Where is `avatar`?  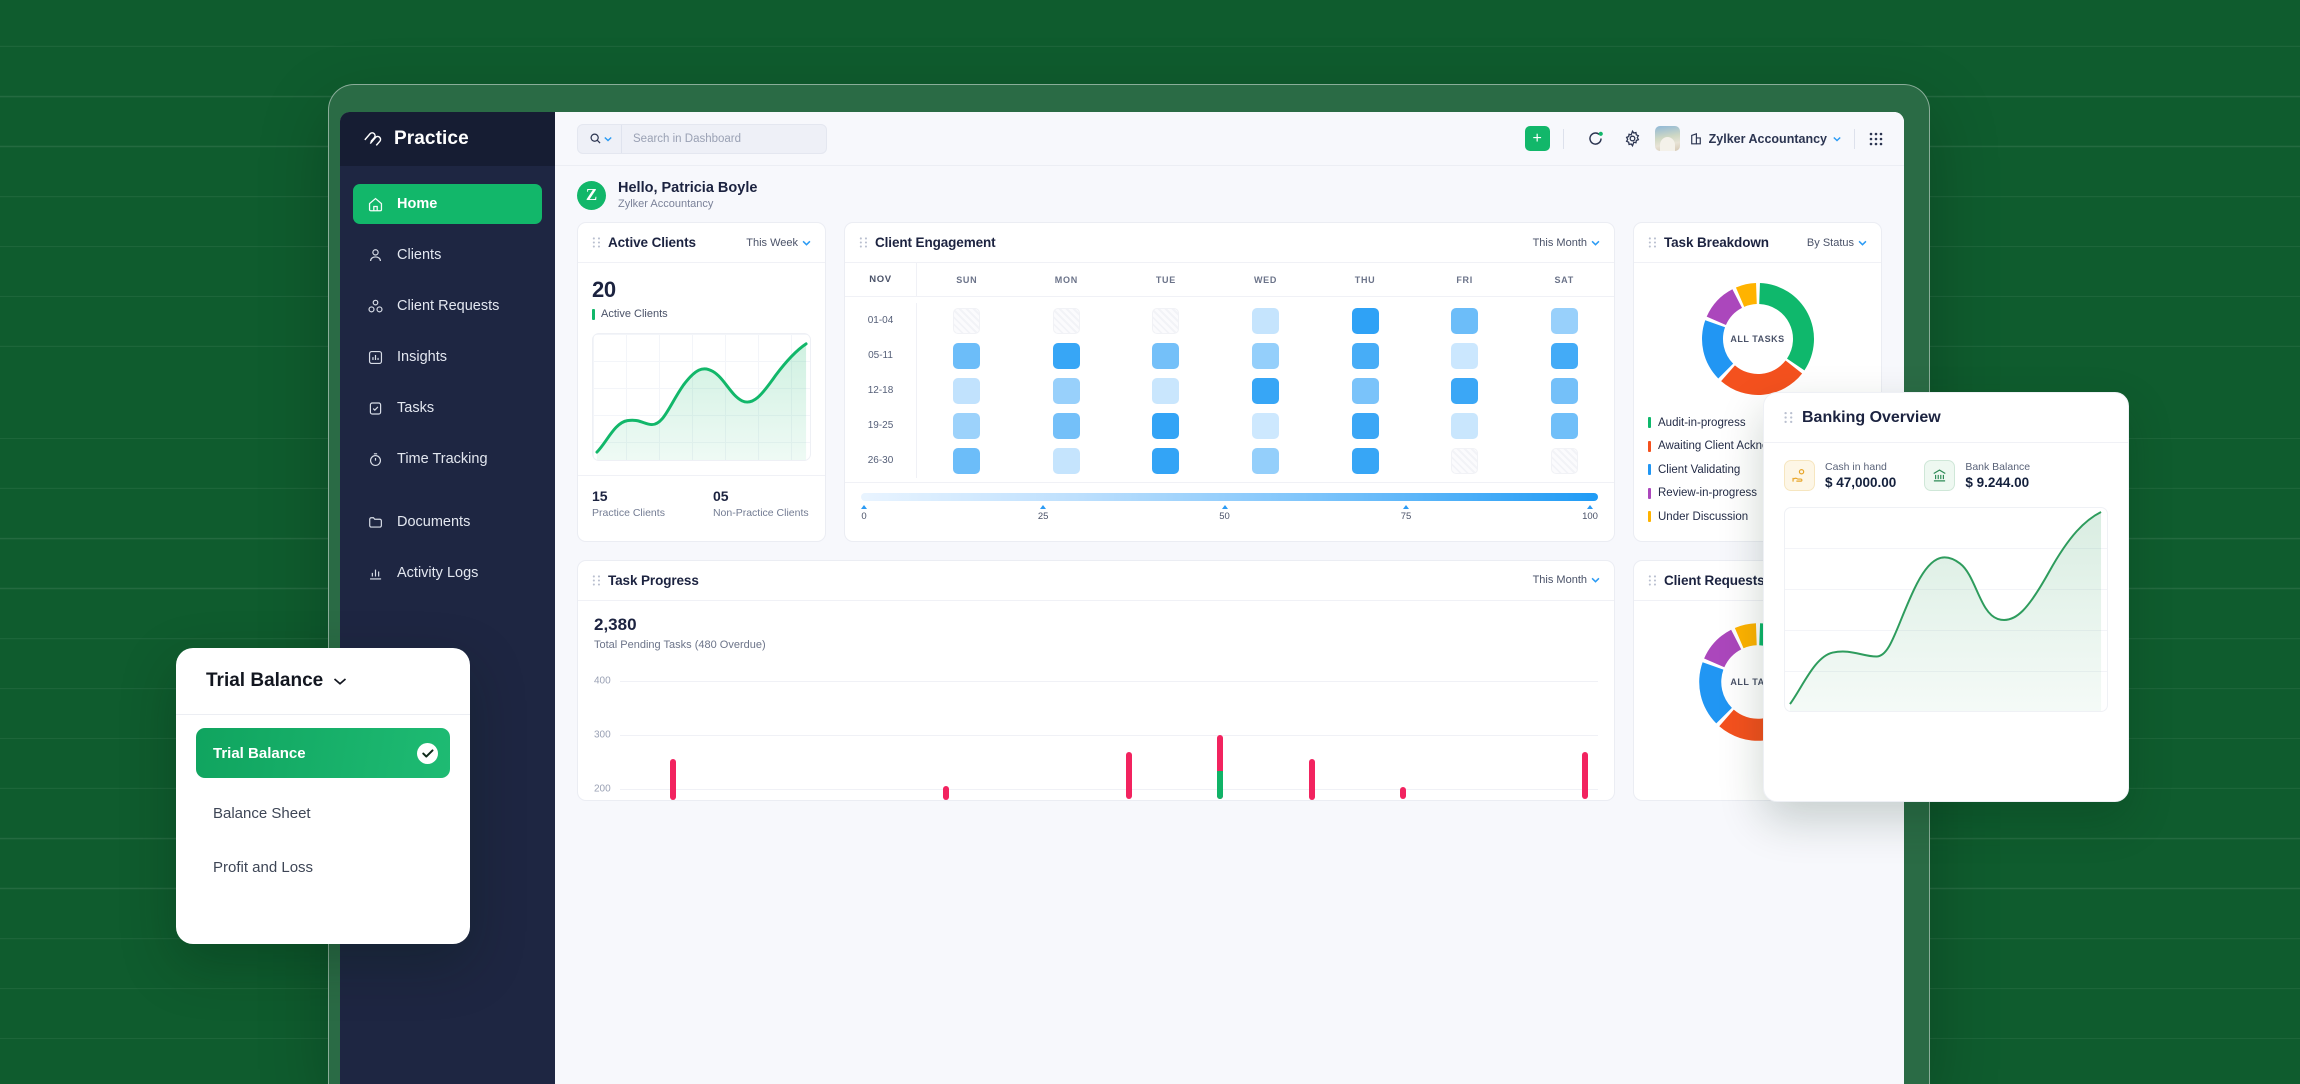 avatar is located at coordinates (1667, 138).